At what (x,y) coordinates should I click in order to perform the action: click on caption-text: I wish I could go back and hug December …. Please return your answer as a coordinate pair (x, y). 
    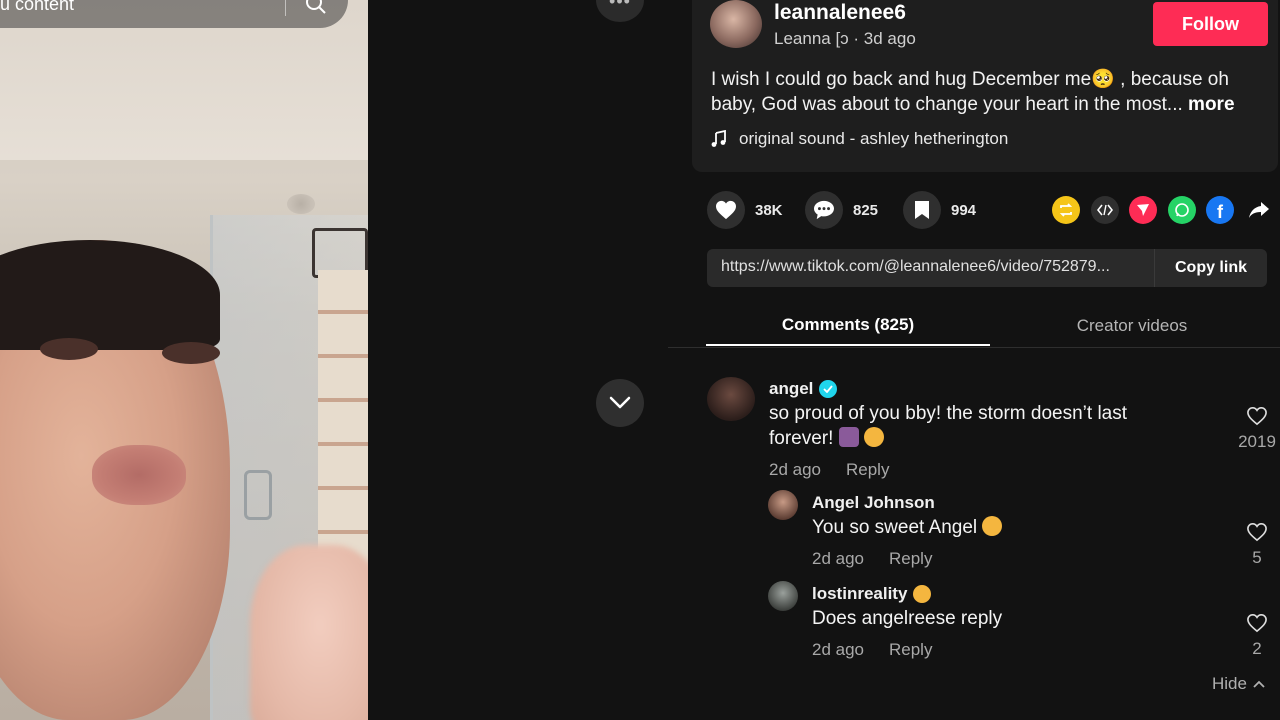
    Looking at the image, I should click on (970, 92).